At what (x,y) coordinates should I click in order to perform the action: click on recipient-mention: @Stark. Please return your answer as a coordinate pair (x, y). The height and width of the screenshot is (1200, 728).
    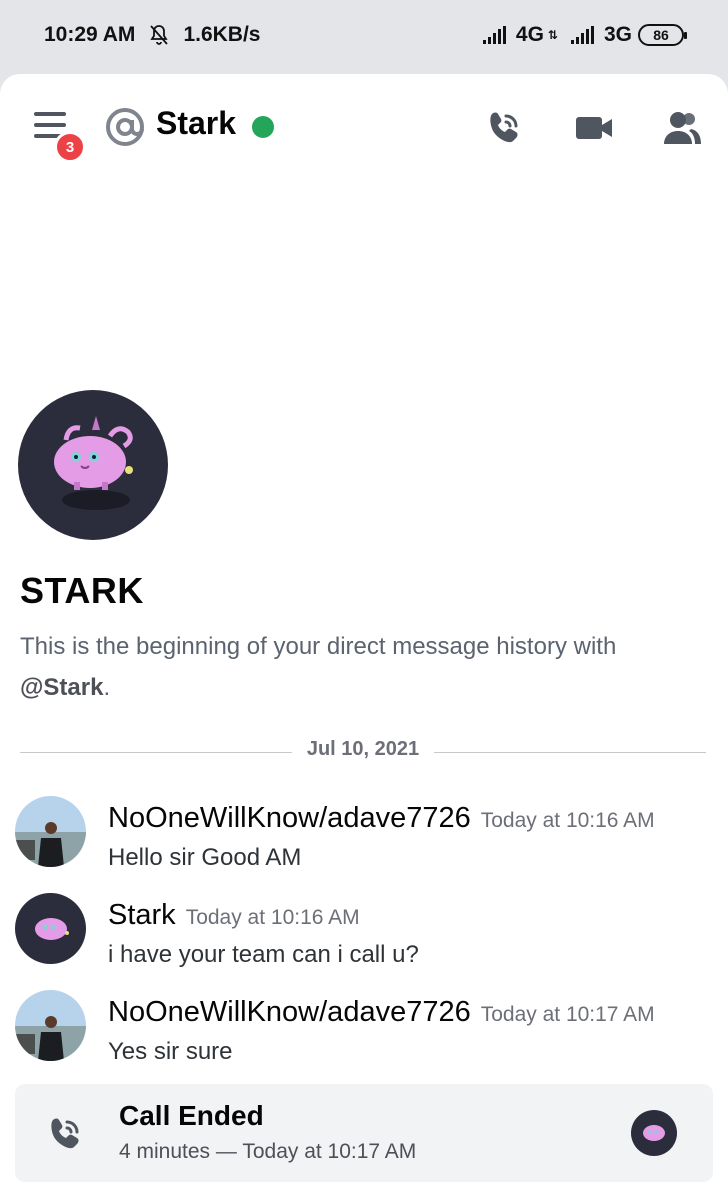
    Looking at the image, I should click on (61, 687).